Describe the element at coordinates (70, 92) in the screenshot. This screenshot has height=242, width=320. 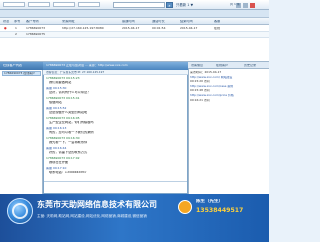
I see `message-text: 您好，请问有什么可以帮您？` at that location.